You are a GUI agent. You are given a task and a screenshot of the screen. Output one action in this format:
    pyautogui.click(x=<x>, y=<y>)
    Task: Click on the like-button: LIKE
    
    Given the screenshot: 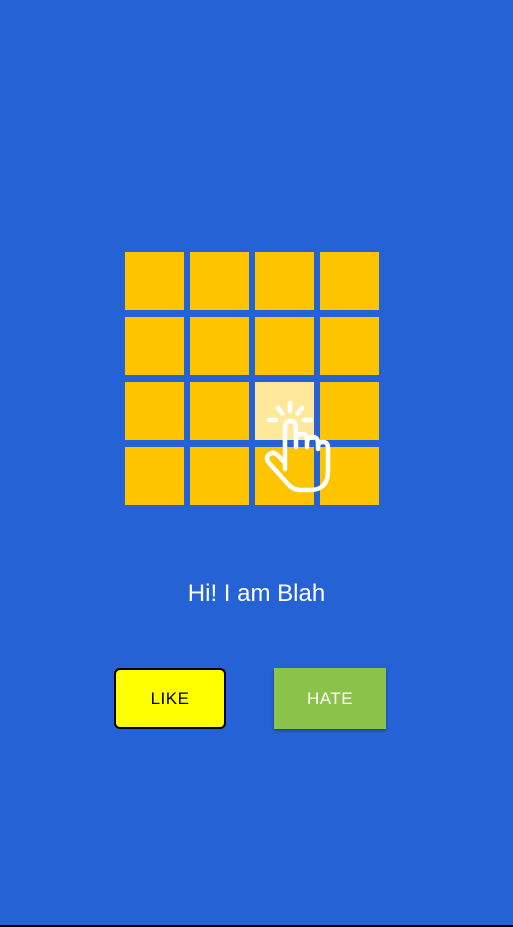 What is the action you would take?
    pyautogui.click(x=170, y=698)
    